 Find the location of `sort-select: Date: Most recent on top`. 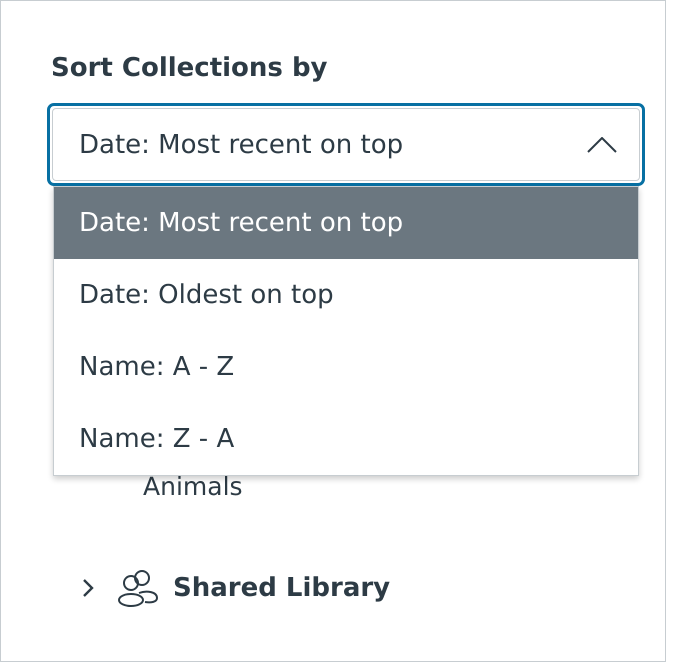

sort-select: Date: Most recent on top is located at coordinates (346, 144).